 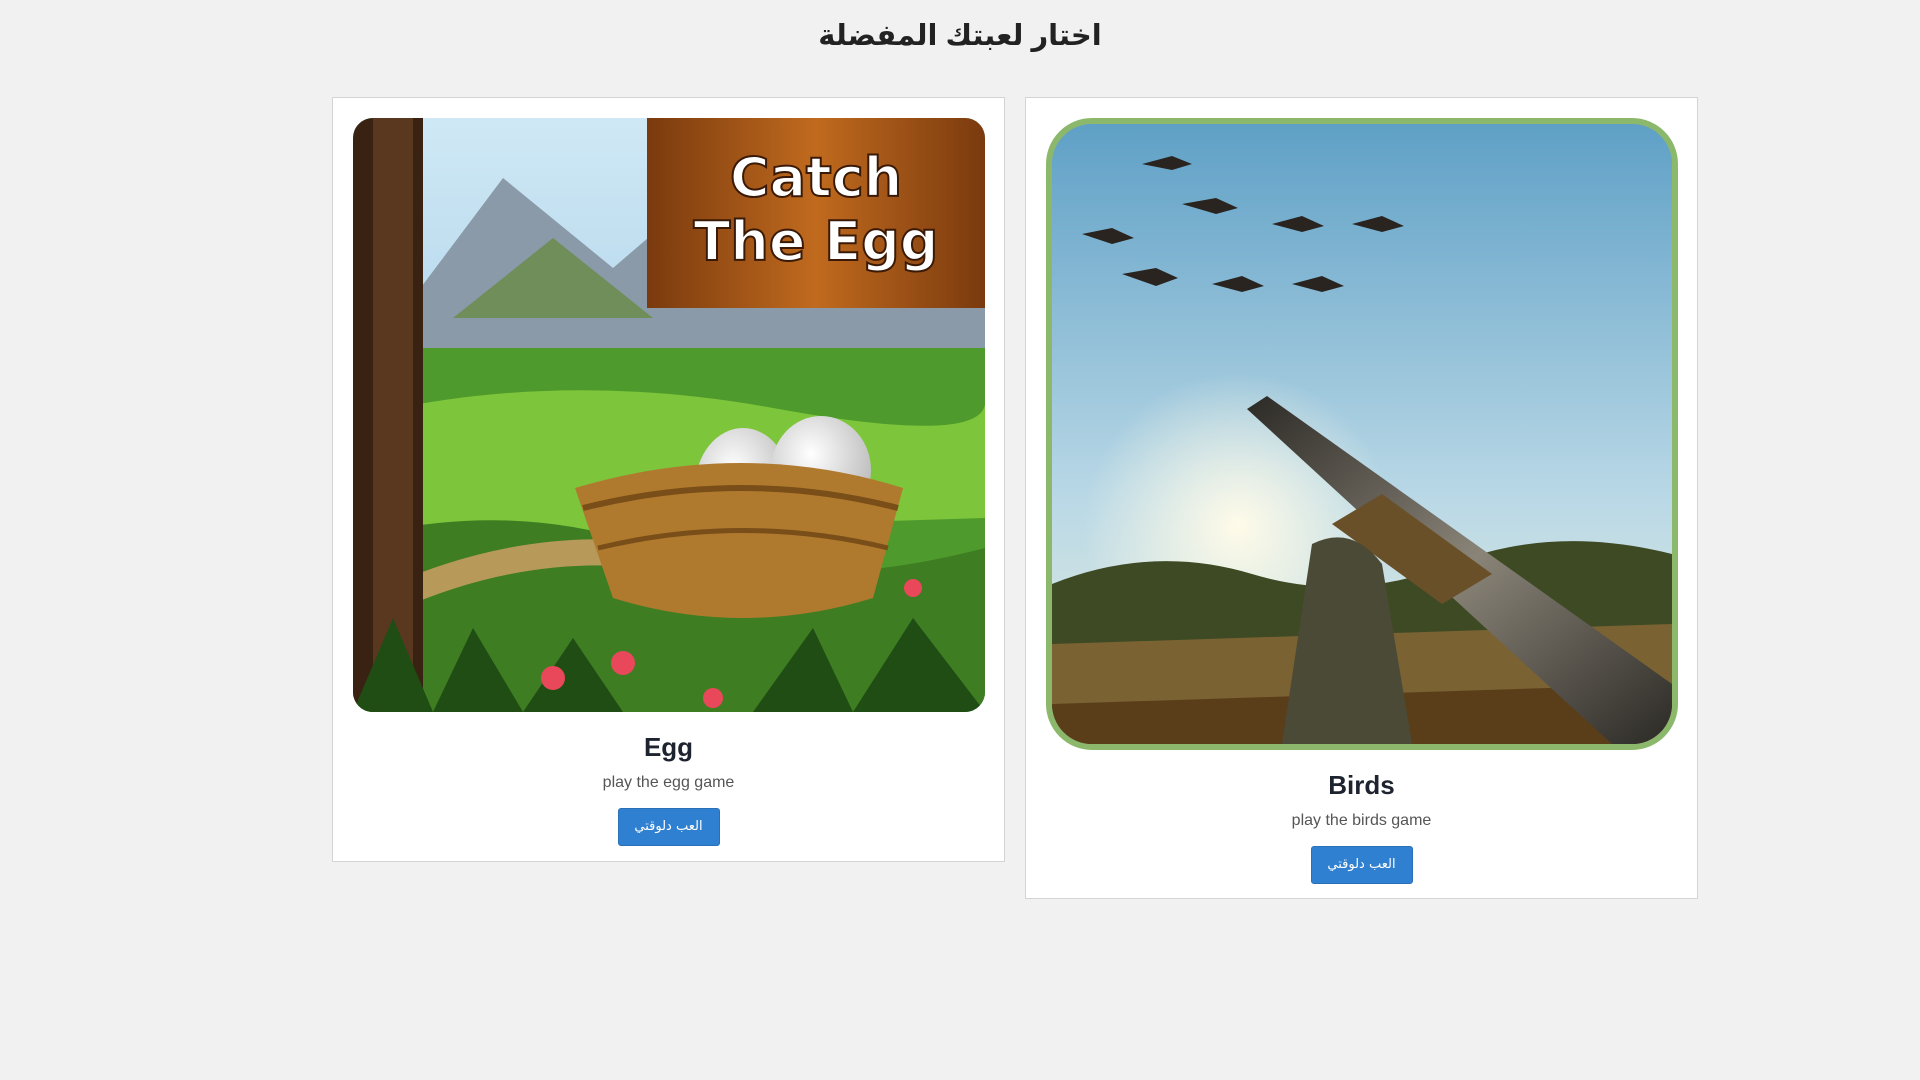 What do you see at coordinates (1361, 820) in the screenshot?
I see `game-description: play the birds game` at bounding box center [1361, 820].